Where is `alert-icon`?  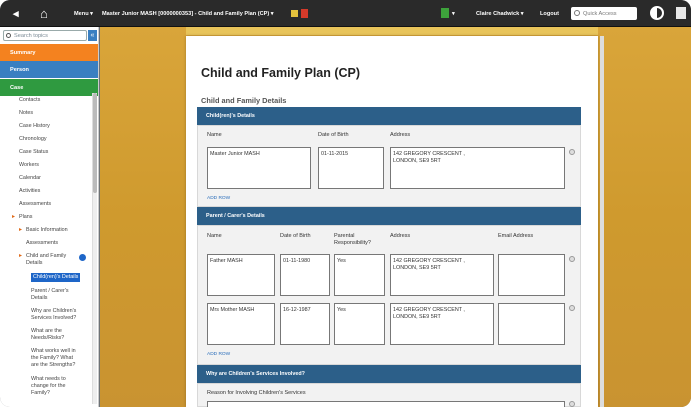
alert-icon is located at coordinates (304, 13).